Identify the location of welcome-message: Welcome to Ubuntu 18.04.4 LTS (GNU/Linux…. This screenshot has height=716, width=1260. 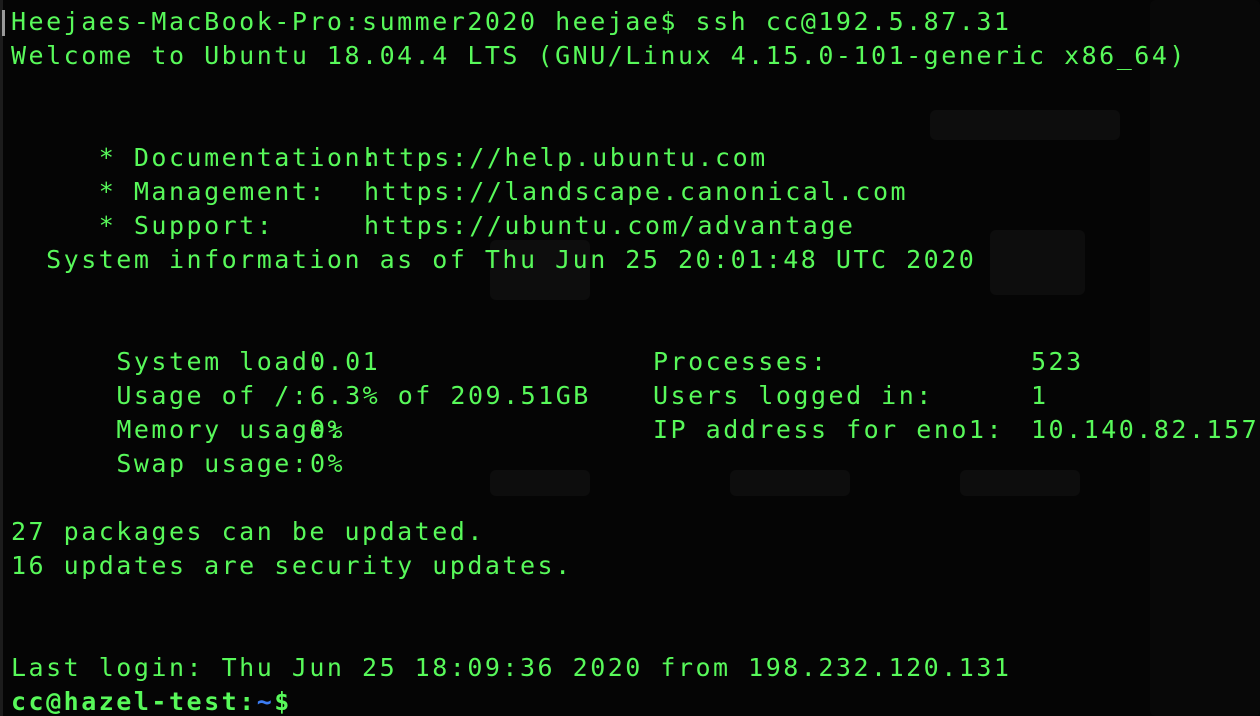
(599, 55).